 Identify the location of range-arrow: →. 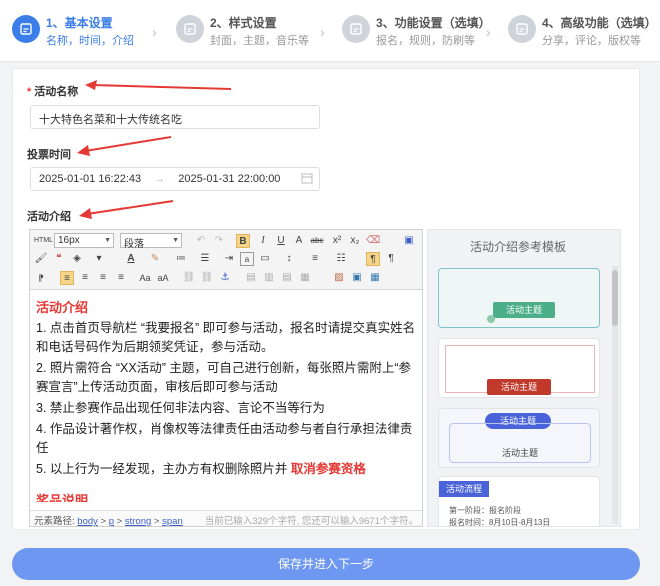
(160, 179).